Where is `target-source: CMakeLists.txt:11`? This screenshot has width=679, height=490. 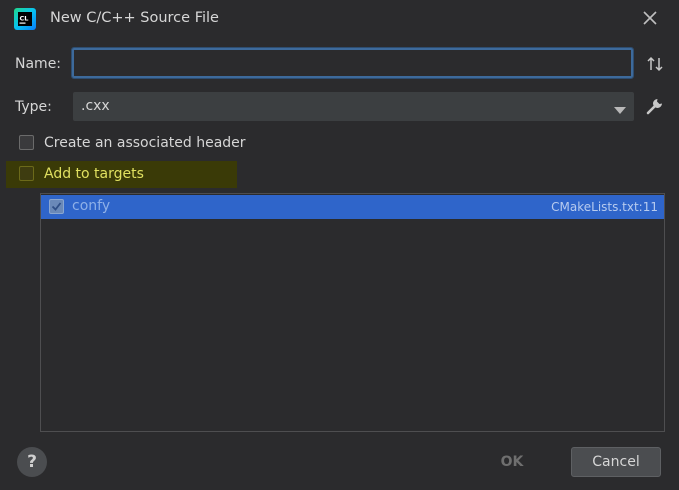
target-source: CMakeLists.txt:11 is located at coordinates (604, 207).